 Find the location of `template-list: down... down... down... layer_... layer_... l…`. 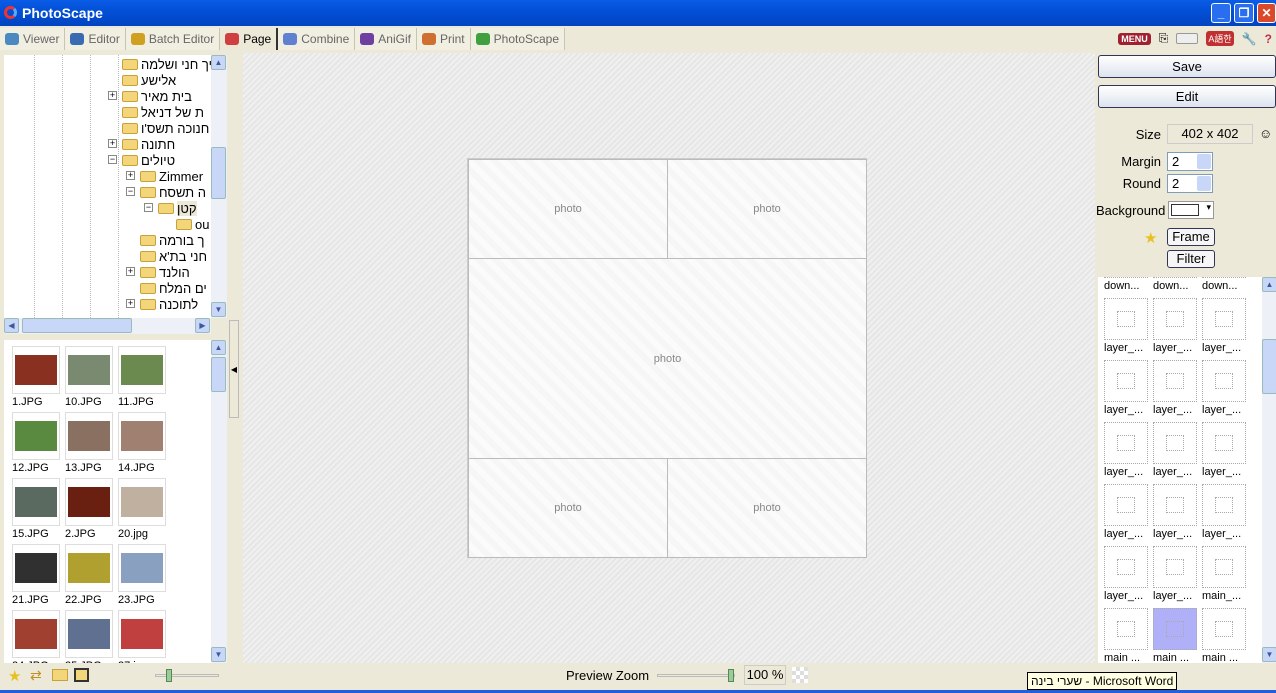

template-list: down... down... down... layer_... layer_... l… is located at coordinates (1180, 470).